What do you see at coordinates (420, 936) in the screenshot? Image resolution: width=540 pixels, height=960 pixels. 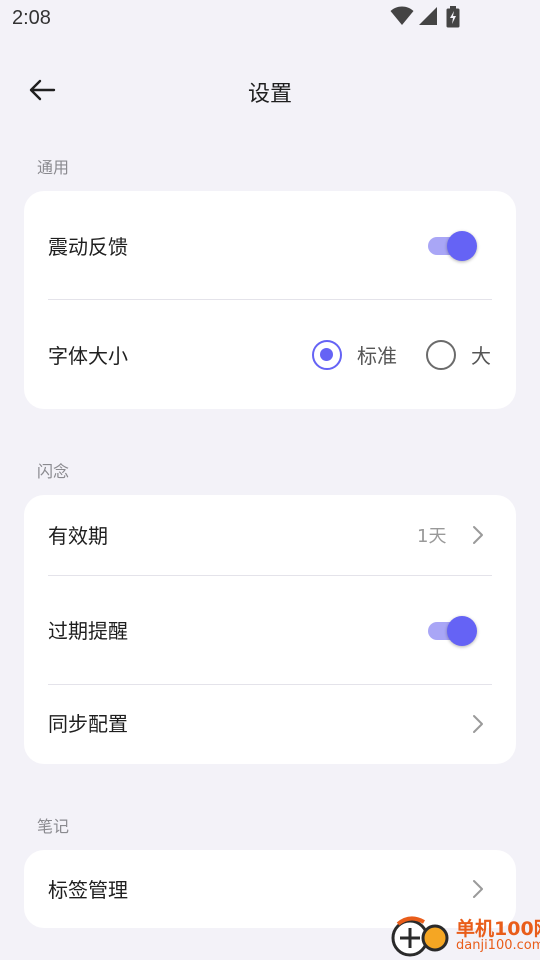 I see `watermark-logo-icon` at bounding box center [420, 936].